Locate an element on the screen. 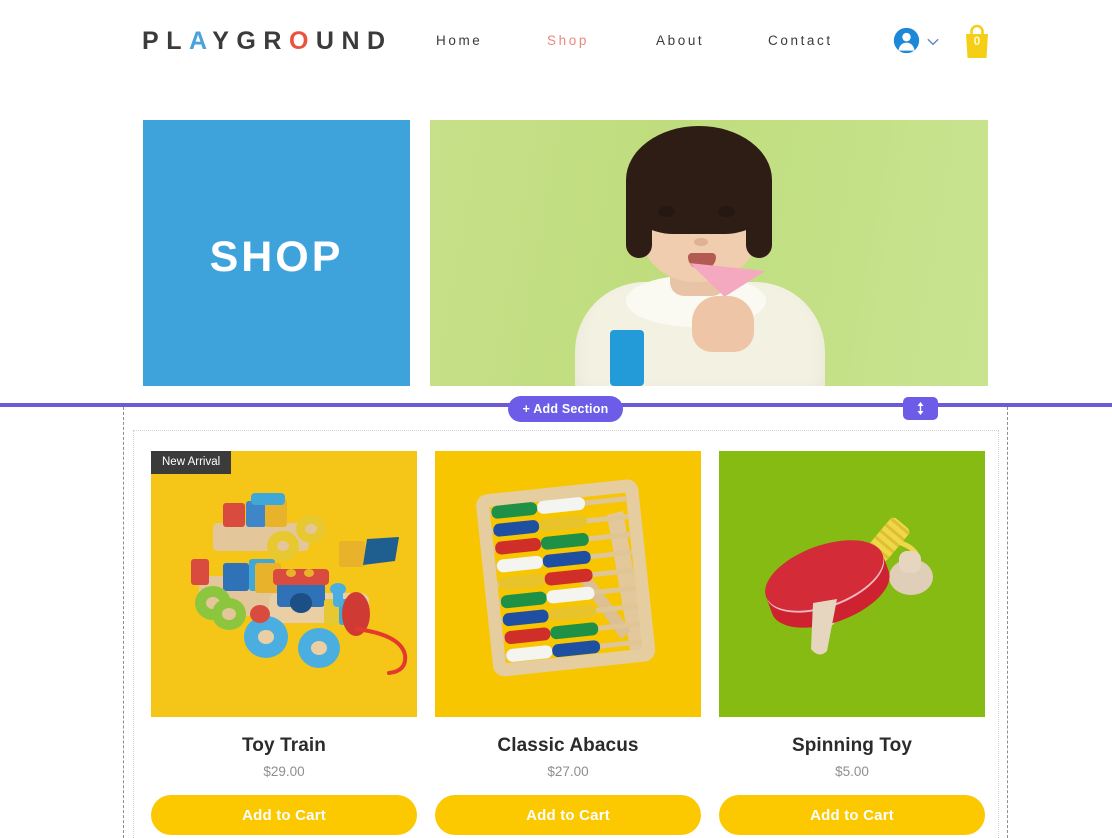 This screenshot has width=1112, height=838. new-arrival-badge: New Arrival is located at coordinates (191, 462).